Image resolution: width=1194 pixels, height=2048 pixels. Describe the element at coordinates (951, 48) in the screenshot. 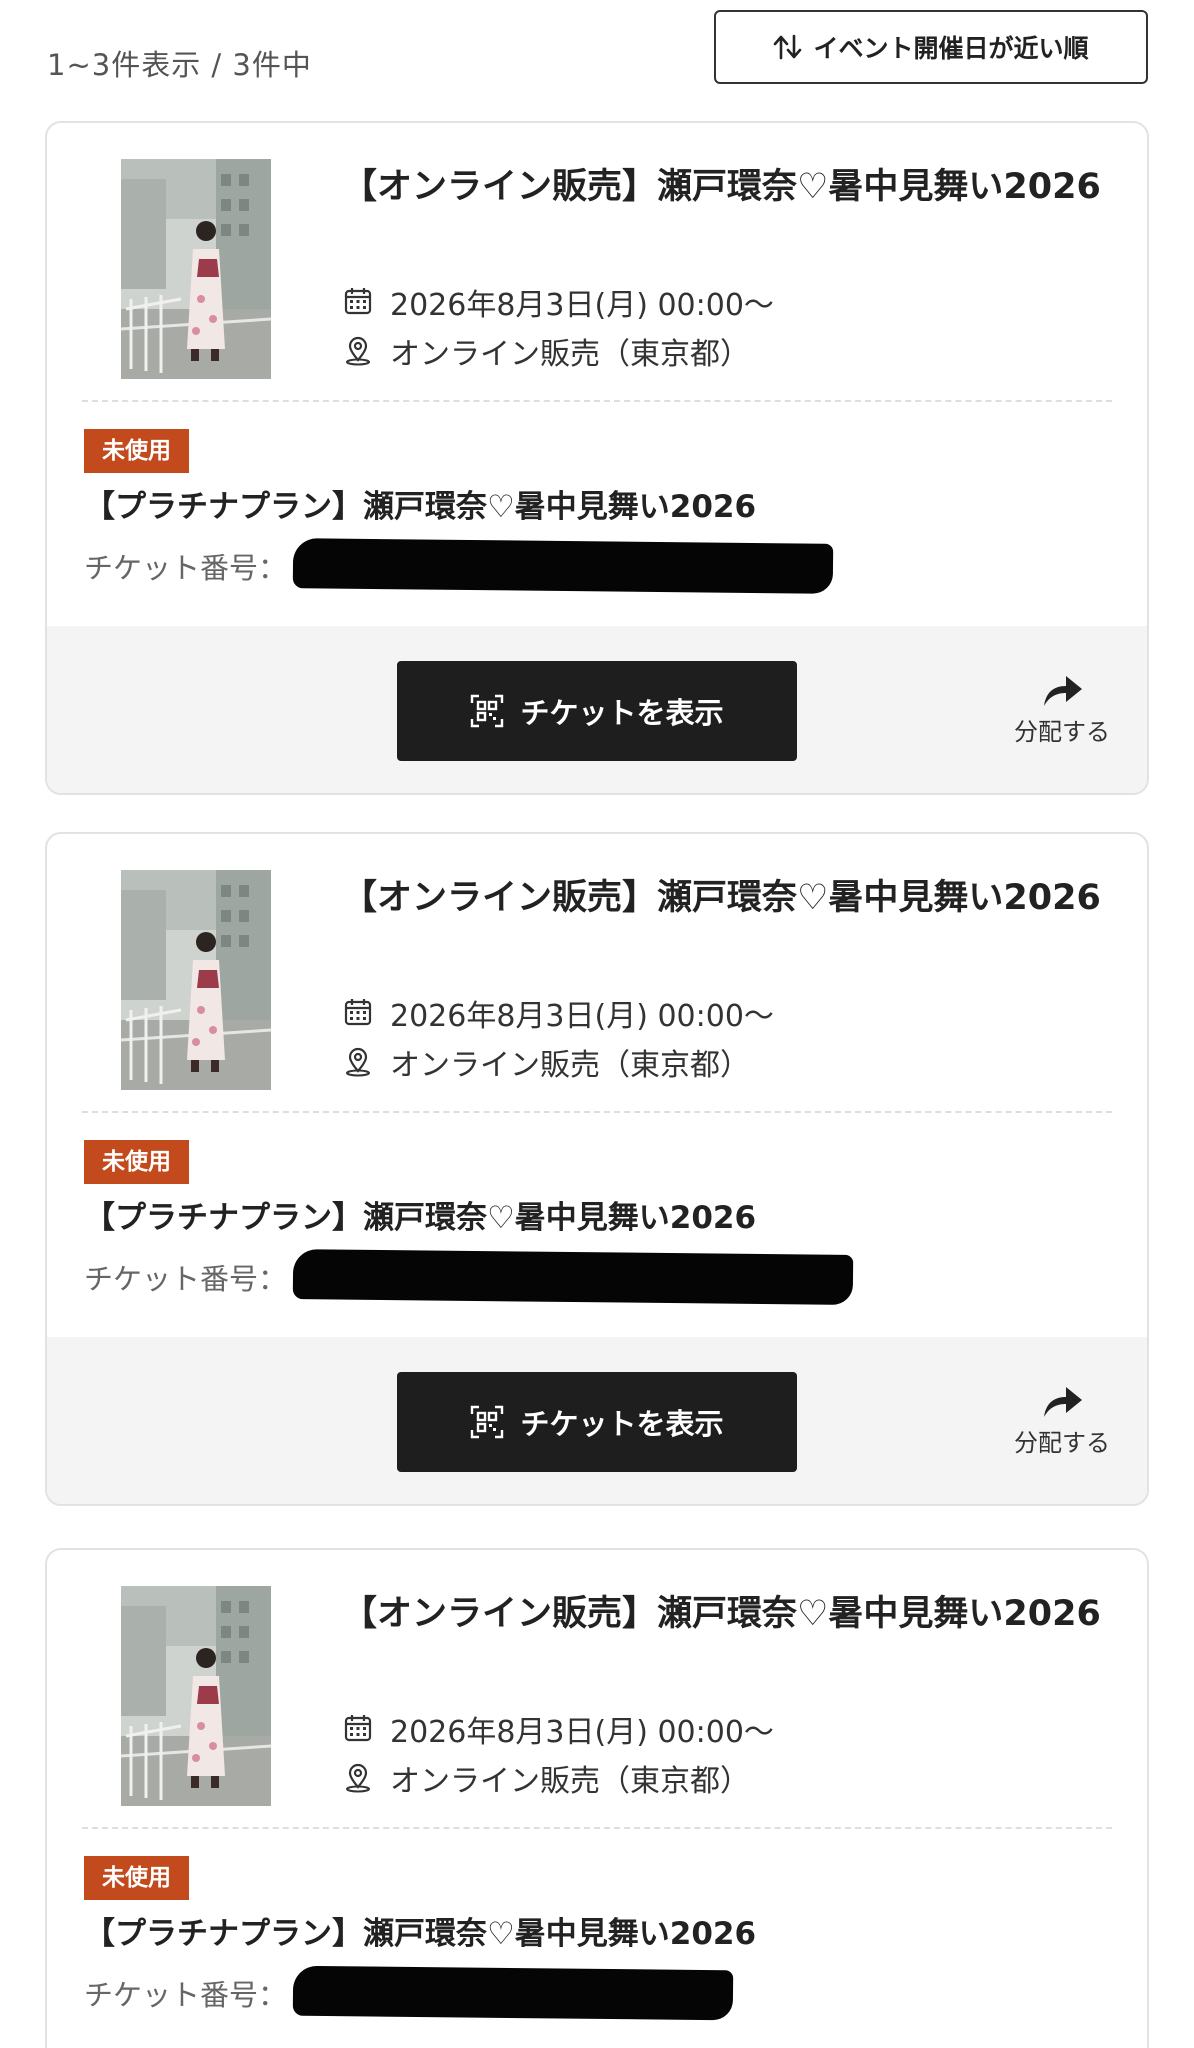

I see `sort-label: イベント開催日が近い順` at that location.